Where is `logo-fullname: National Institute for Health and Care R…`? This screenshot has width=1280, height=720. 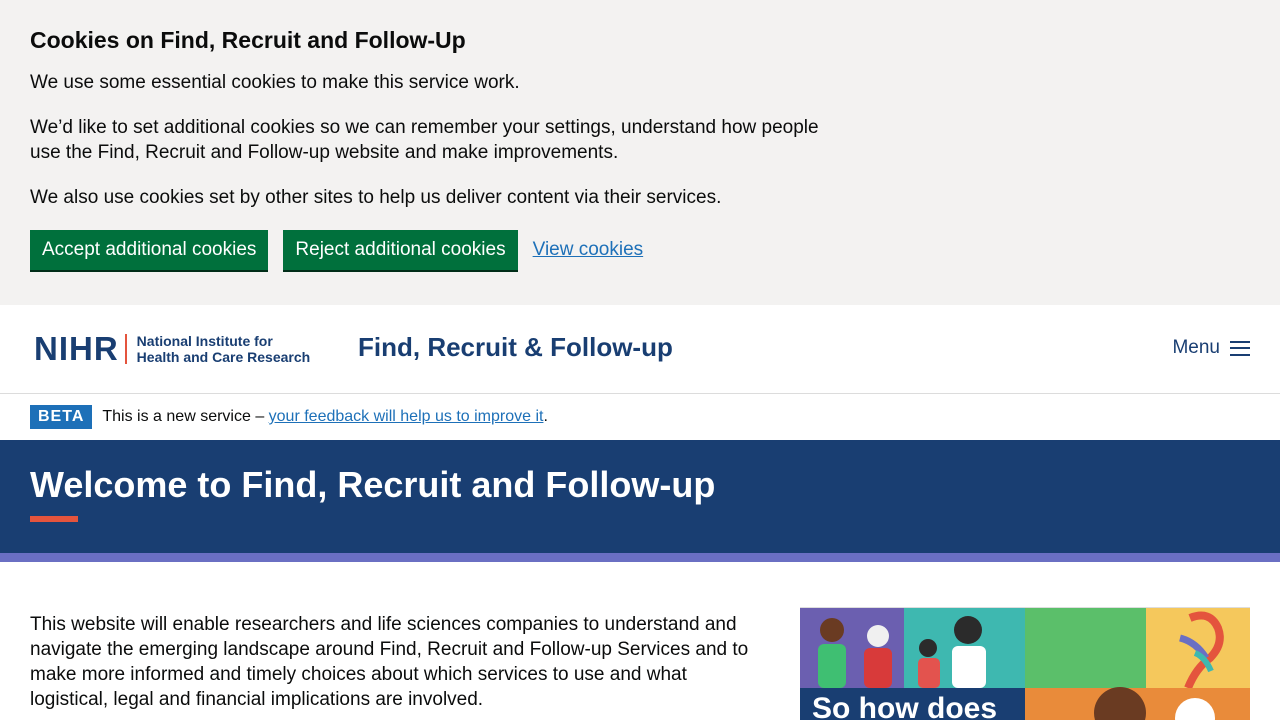
logo-fullname: National Institute for Health and Care R… is located at coordinates (224, 349).